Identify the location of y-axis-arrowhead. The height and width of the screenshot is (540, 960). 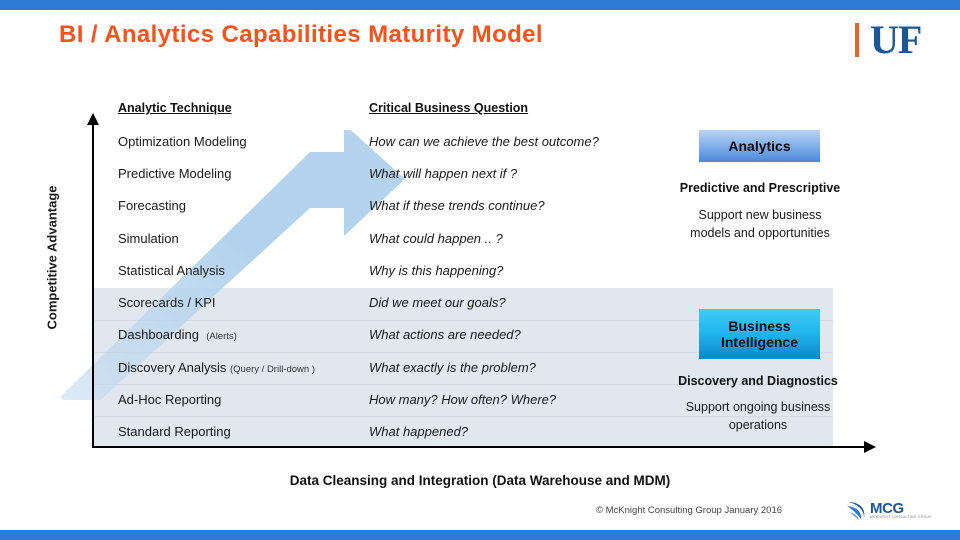
(93, 119).